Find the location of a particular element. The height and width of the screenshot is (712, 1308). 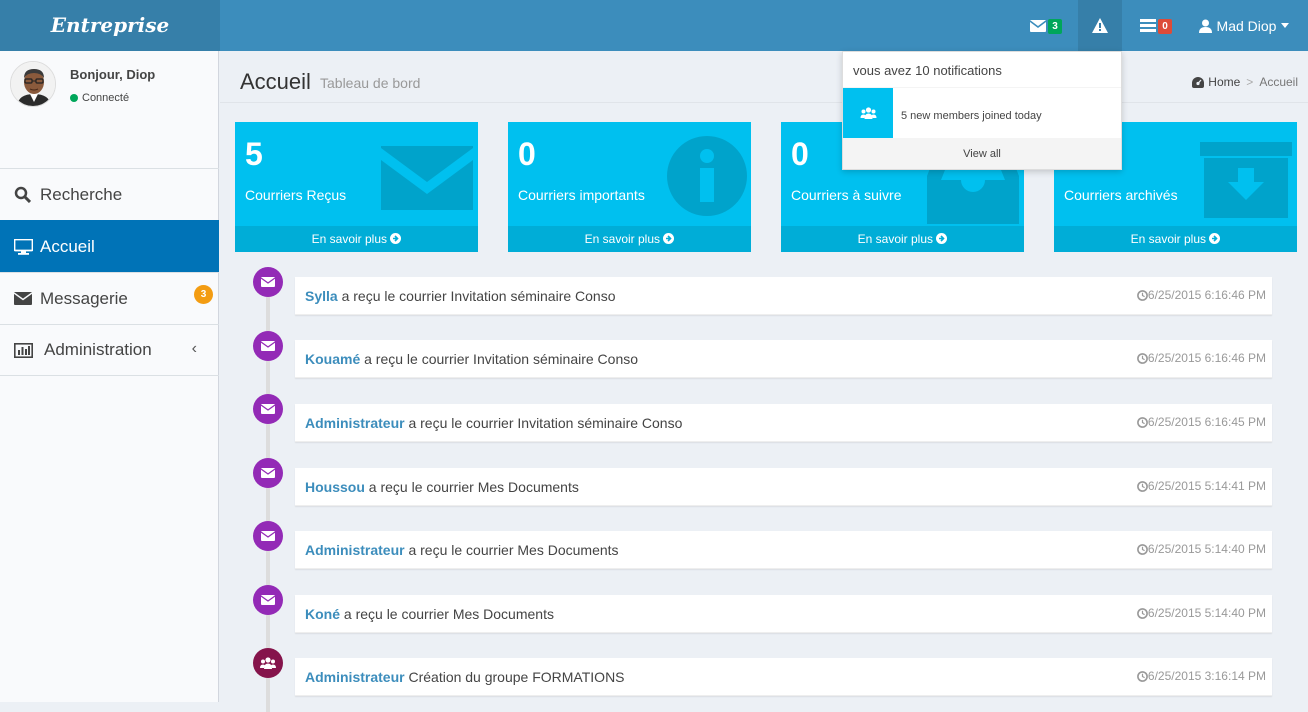

timeline-time: 6/25/2015 6:16:45 PM is located at coordinates (1201, 422).